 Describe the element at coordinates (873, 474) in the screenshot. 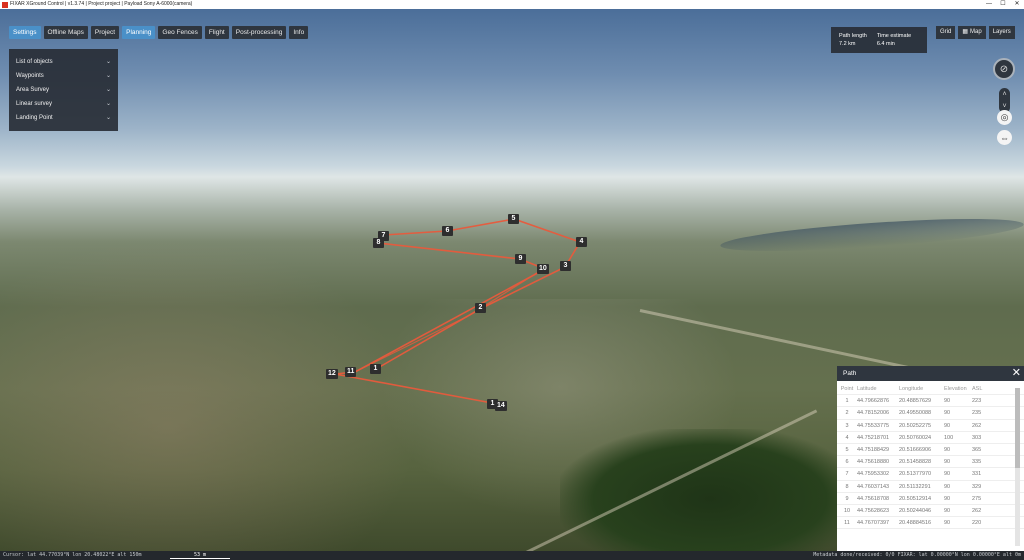

I see `table-cell: 44.75953302` at that location.